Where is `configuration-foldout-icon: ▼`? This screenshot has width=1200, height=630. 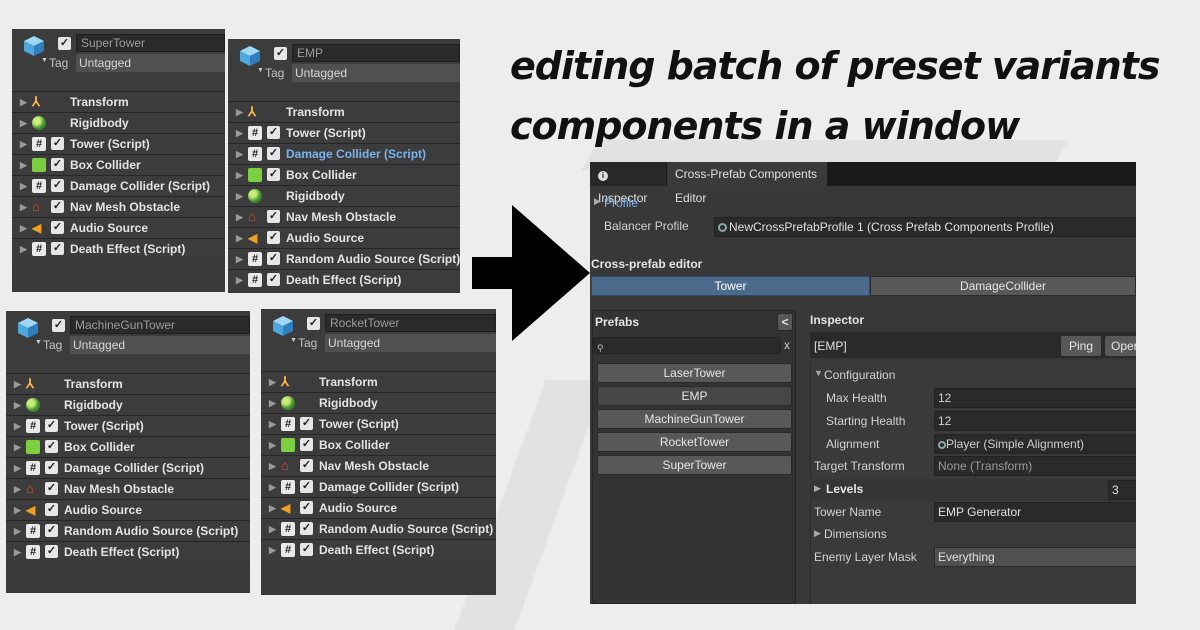 configuration-foldout-icon: ▼ is located at coordinates (818, 373).